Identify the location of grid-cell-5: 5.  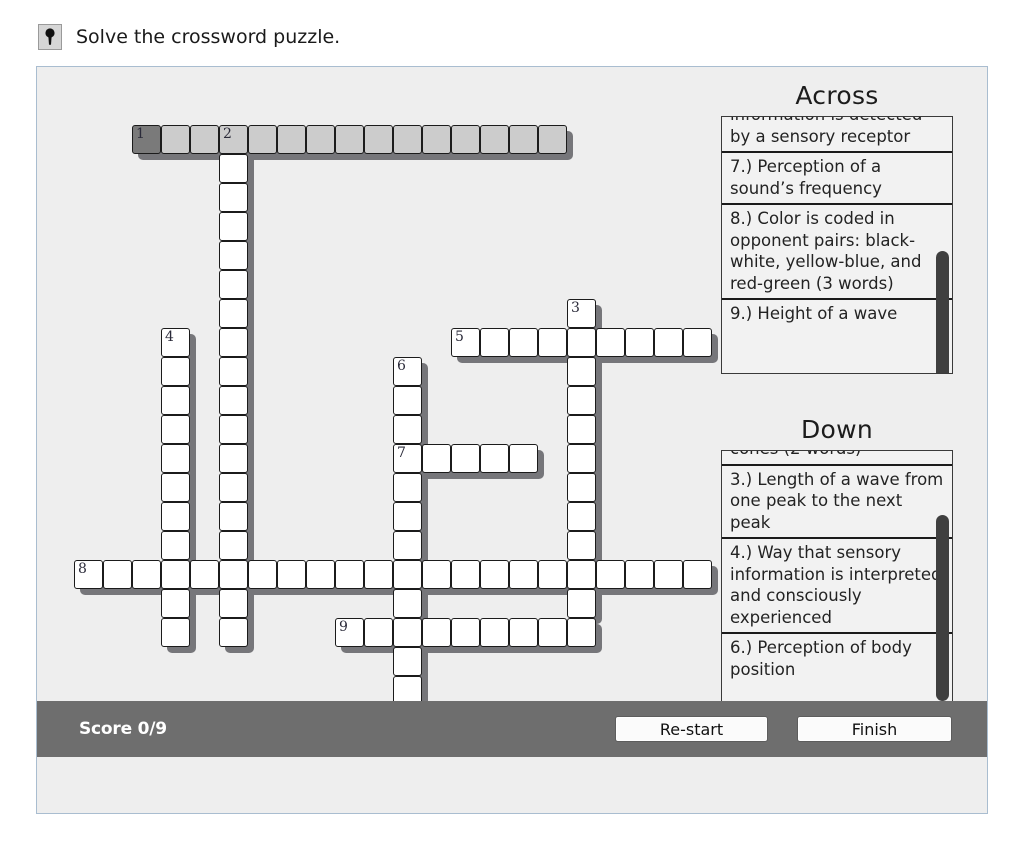
(465, 342).